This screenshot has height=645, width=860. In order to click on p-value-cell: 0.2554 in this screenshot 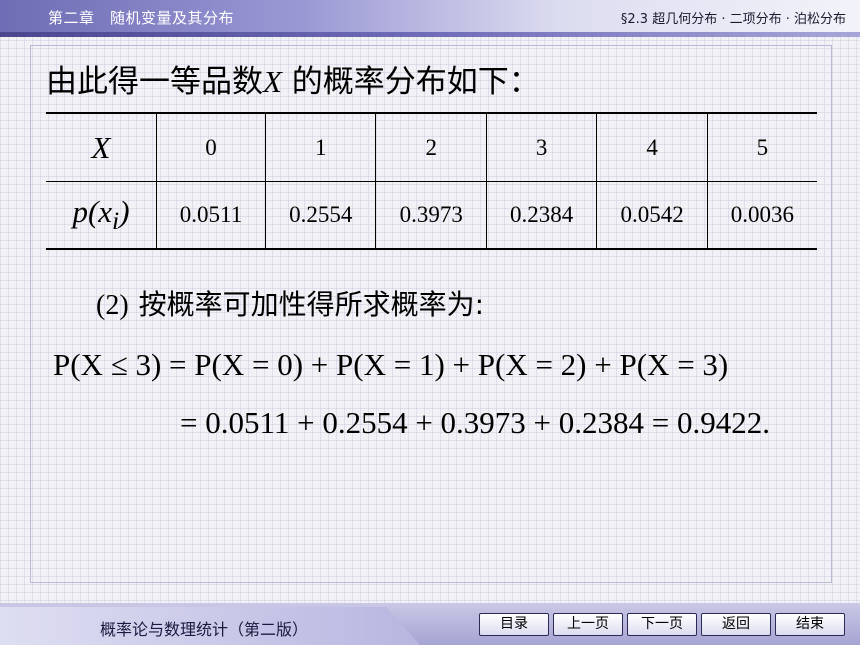, I will do `click(320, 215)`.